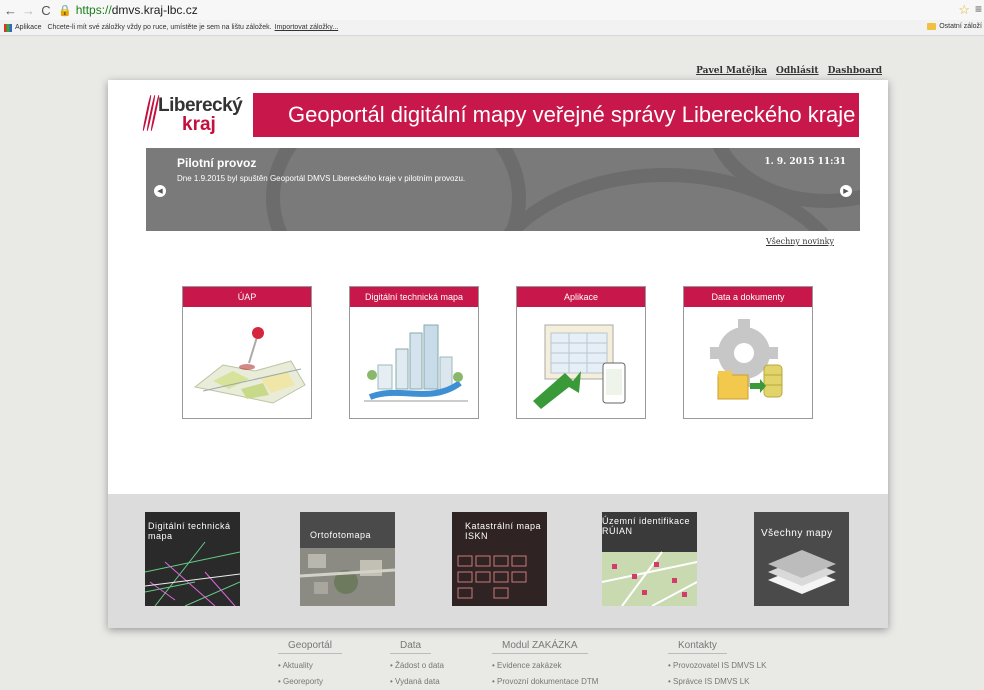  I want to click on footer-link: Vydaná data, so click(417, 681).